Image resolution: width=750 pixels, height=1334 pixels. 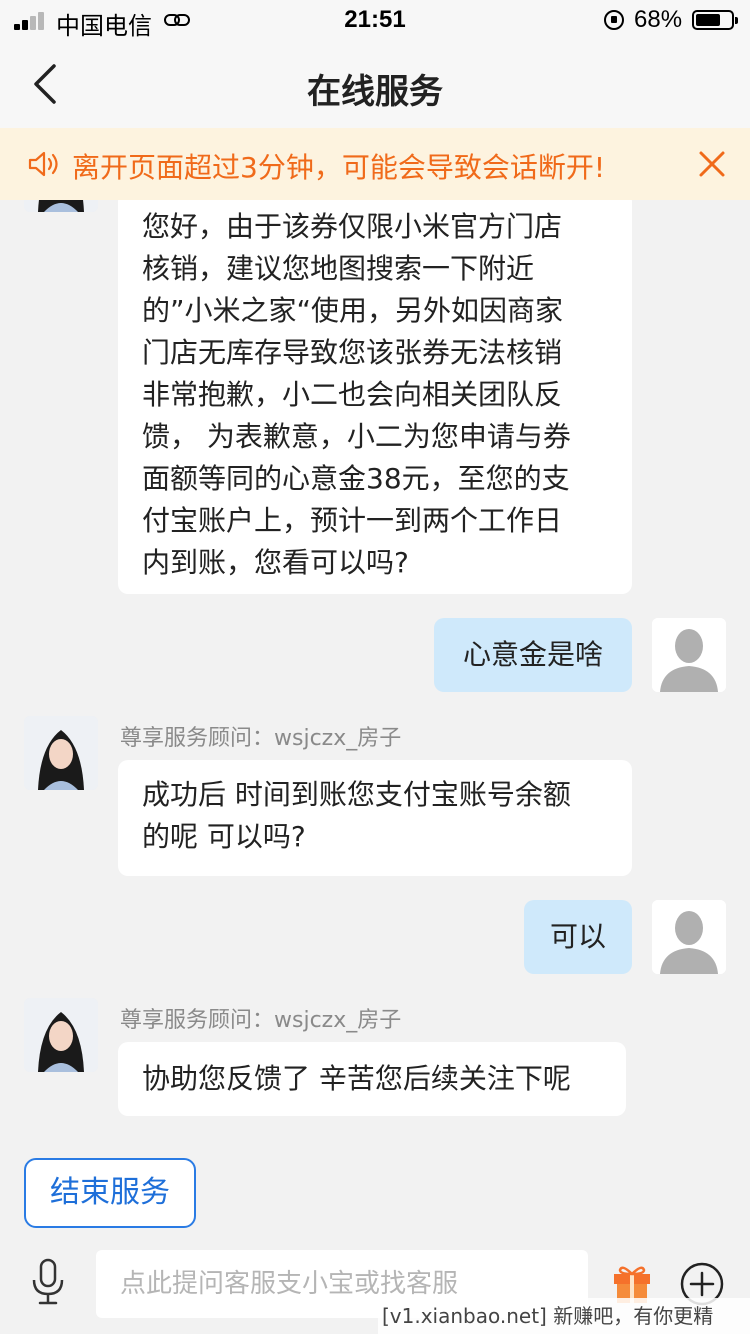 I want to click on nav-bar: 在线服务, so click(x=375, y=84).